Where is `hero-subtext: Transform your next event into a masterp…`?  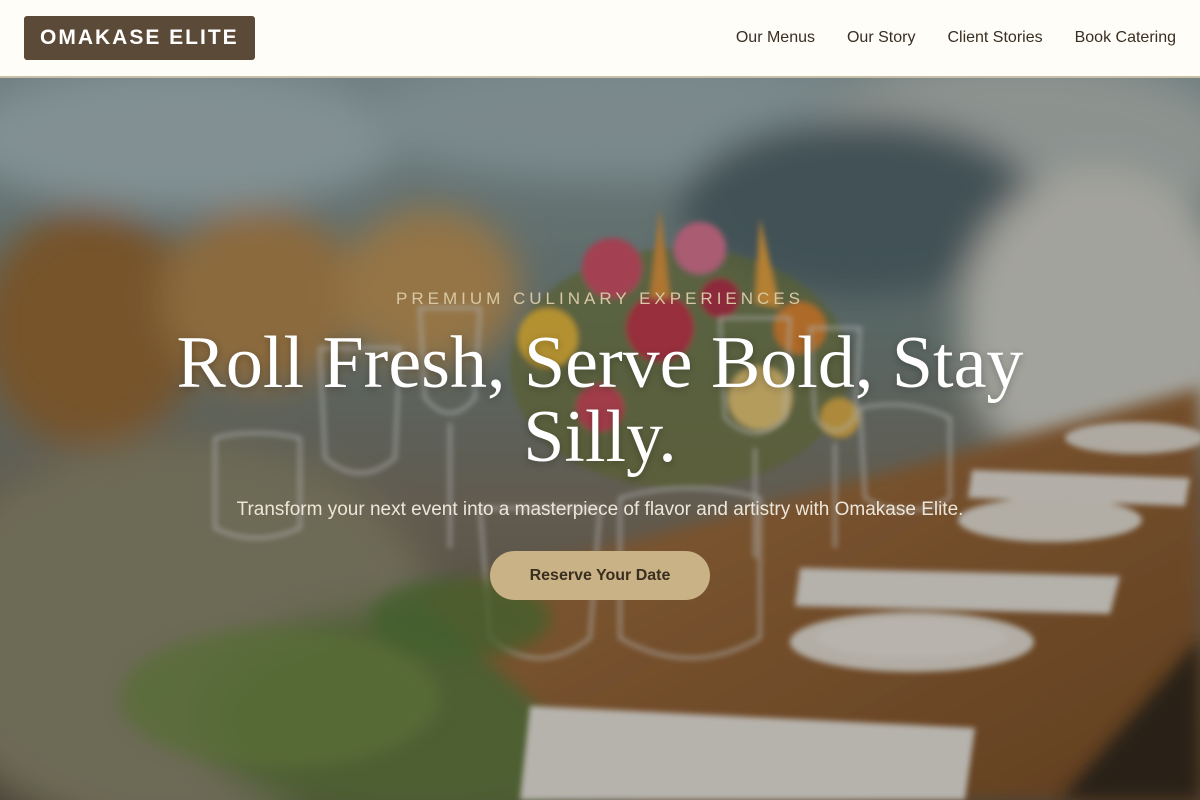 hero-subtext: Transform your next event into a masterp… is located at coordinates (600, 509).